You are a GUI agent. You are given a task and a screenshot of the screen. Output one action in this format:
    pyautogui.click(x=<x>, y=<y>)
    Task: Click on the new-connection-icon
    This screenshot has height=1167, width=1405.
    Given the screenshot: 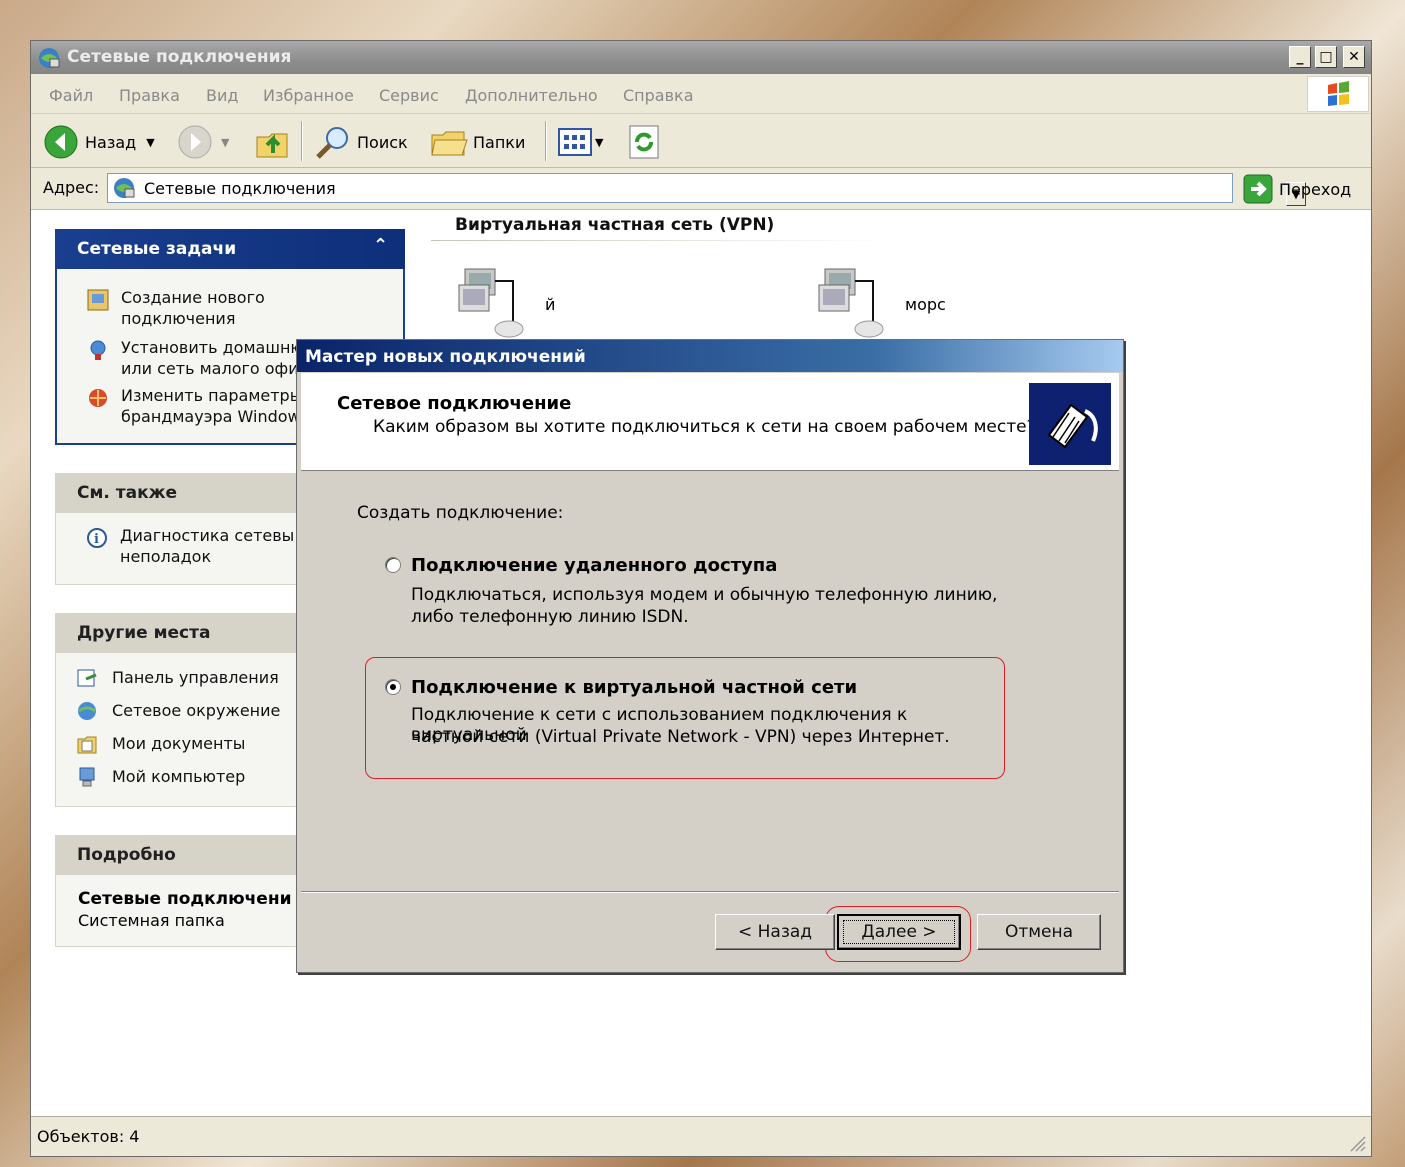 What is the action you would take?
    pyautogui.click(x=98, y=300)
    